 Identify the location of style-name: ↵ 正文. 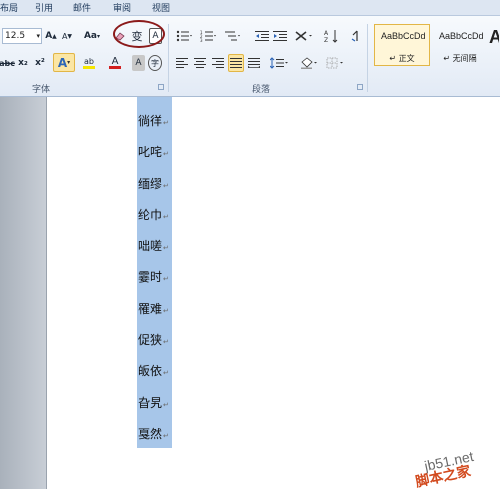
(402, 58).